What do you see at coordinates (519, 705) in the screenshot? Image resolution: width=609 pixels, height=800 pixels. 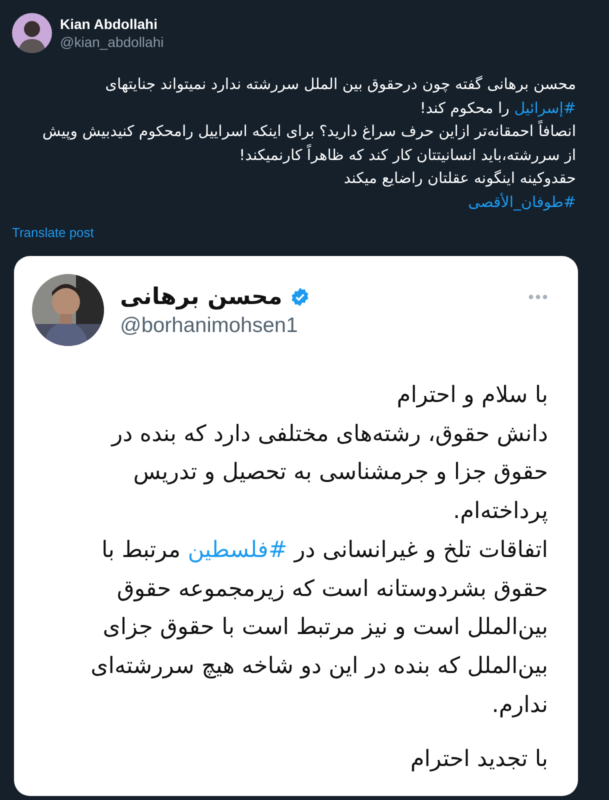 I see `quote-text-line: ندارم.` at bounding box center [519, 705].